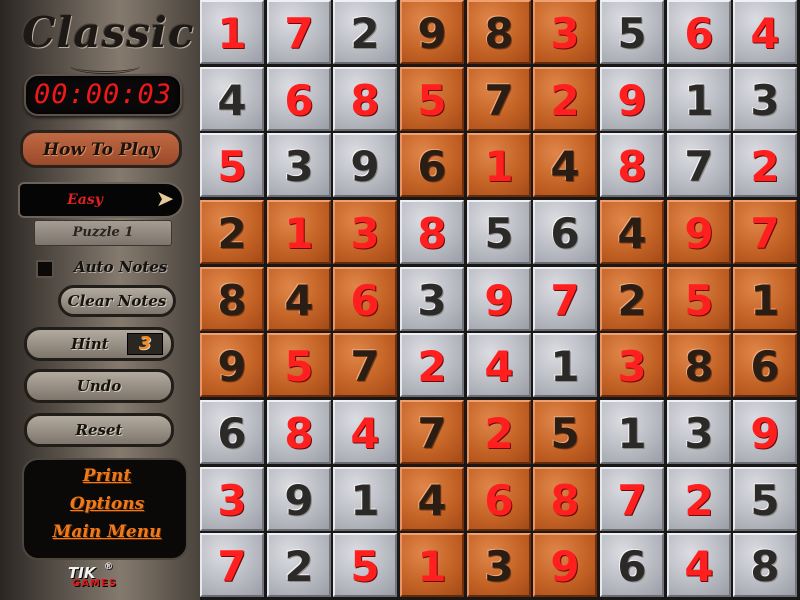 This screenshot has height=600, width=800. What do you see at coordinates (103, 95) in the screenshot?
I see `game-timer: 00:00:03` at bounding box center [103, 95].